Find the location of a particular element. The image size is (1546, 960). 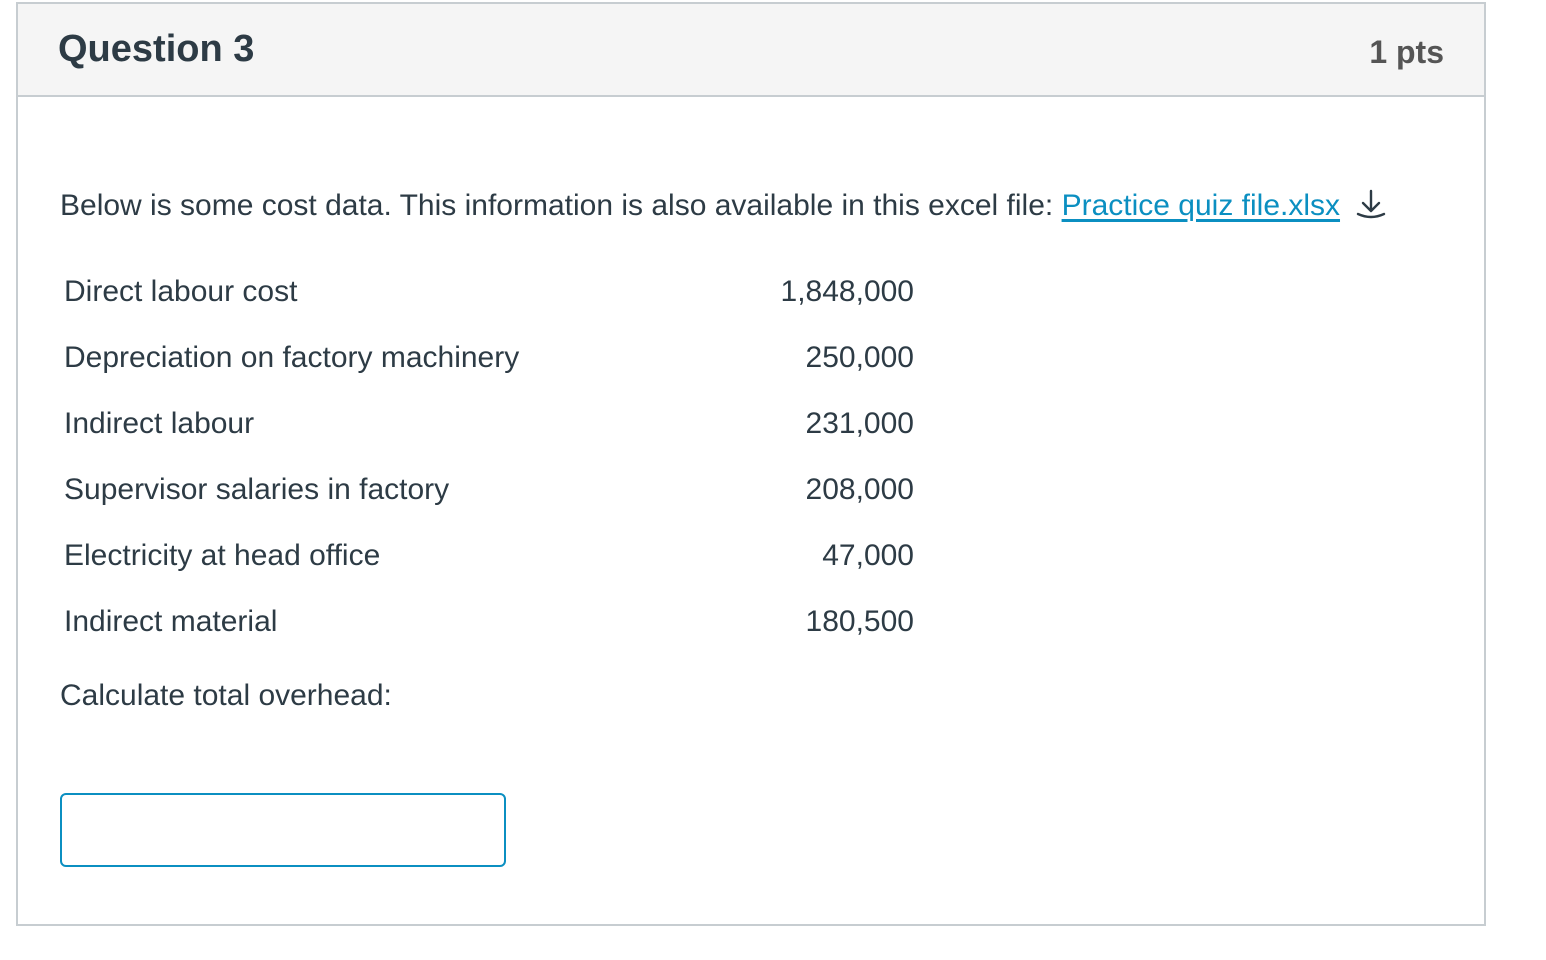

table-row: Indirect labour 231,000 is located at coordinates (489, 424).